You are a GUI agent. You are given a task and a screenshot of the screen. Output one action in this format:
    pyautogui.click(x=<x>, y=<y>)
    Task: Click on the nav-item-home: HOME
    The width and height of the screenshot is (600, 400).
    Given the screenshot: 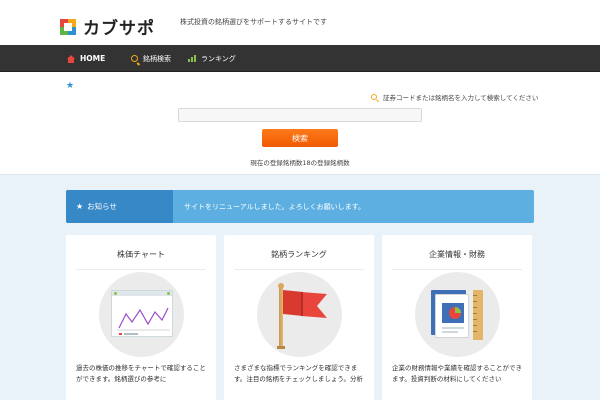 What is the action you would take?
    pyautogui.click(x=86, y=58)
    